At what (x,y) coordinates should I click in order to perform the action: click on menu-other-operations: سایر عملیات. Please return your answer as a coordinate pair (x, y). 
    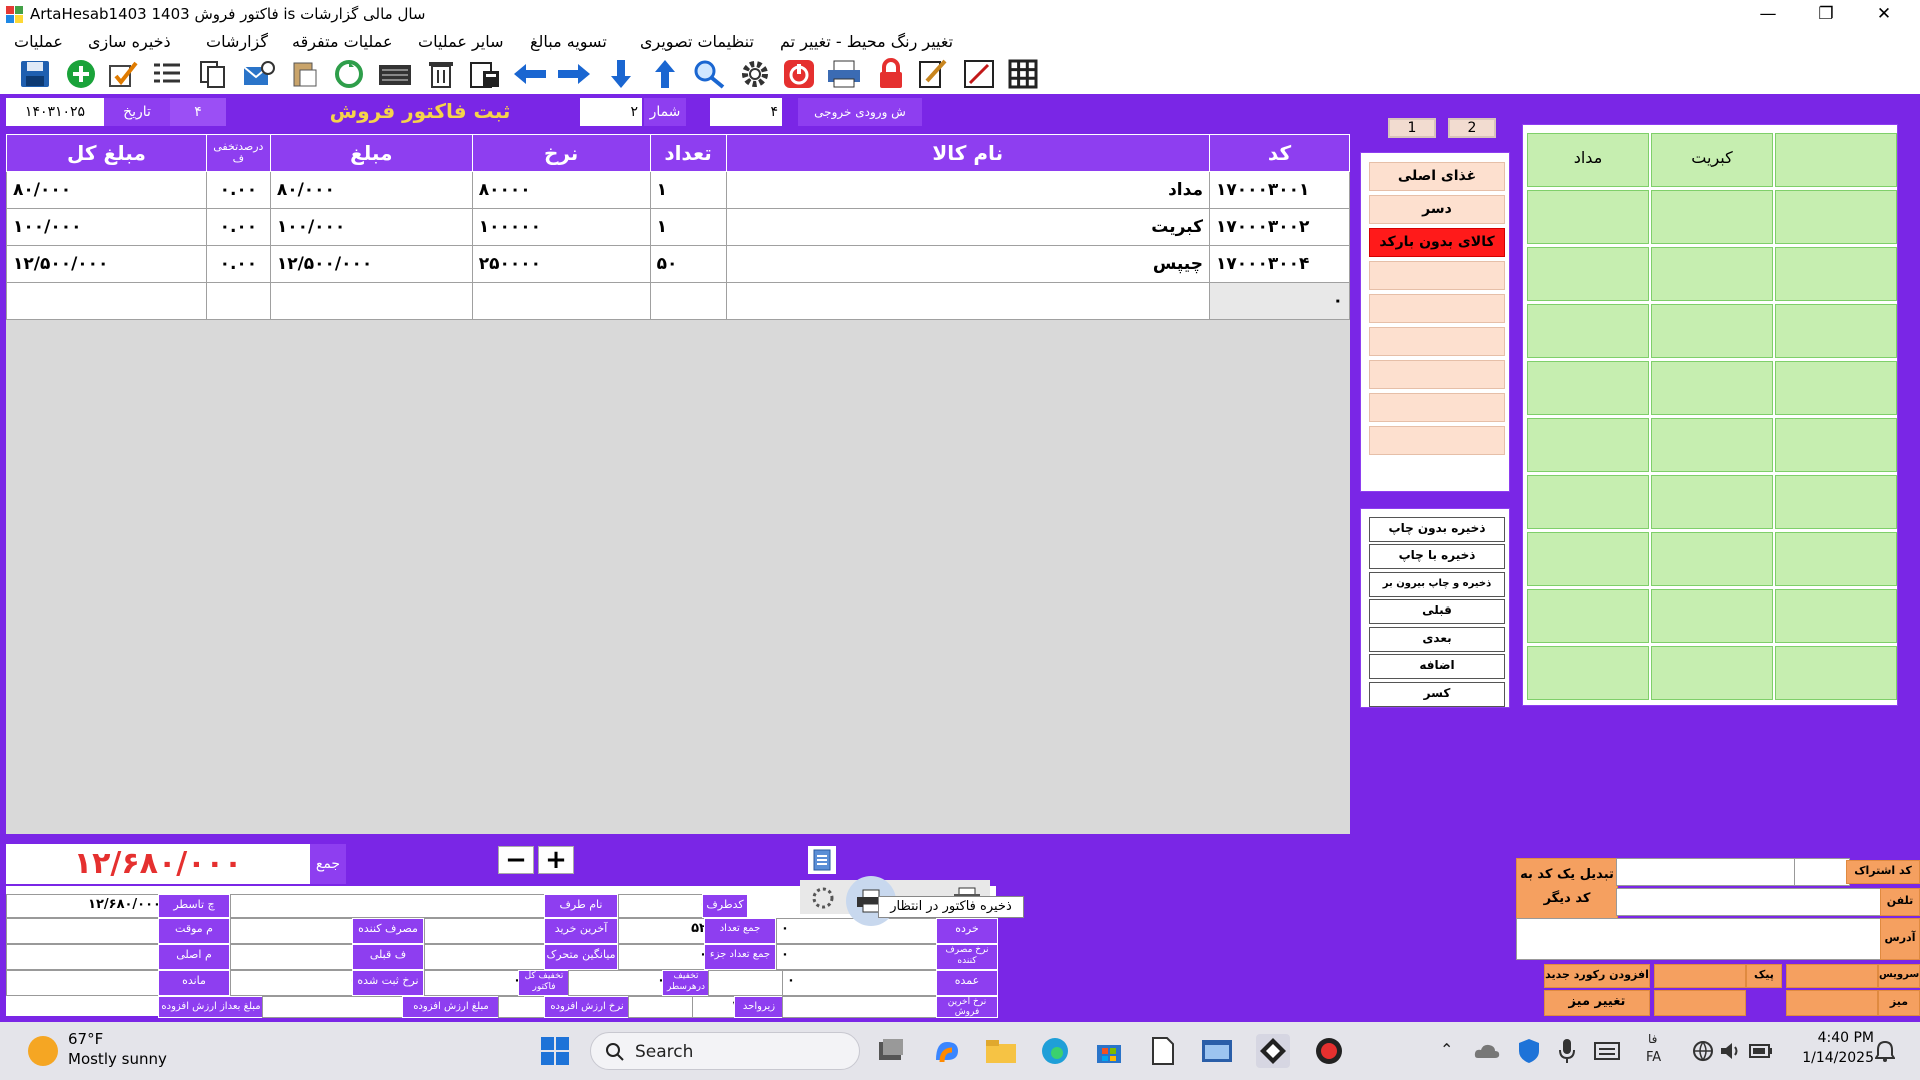
    Looking at the image, I should click on (461, 41).